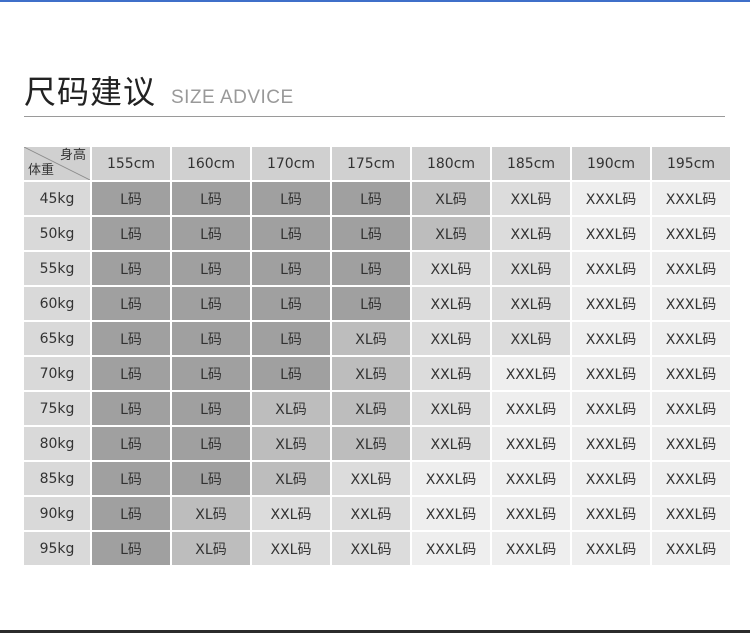  I want to click on height-header: 160cm, so click(211, 163).